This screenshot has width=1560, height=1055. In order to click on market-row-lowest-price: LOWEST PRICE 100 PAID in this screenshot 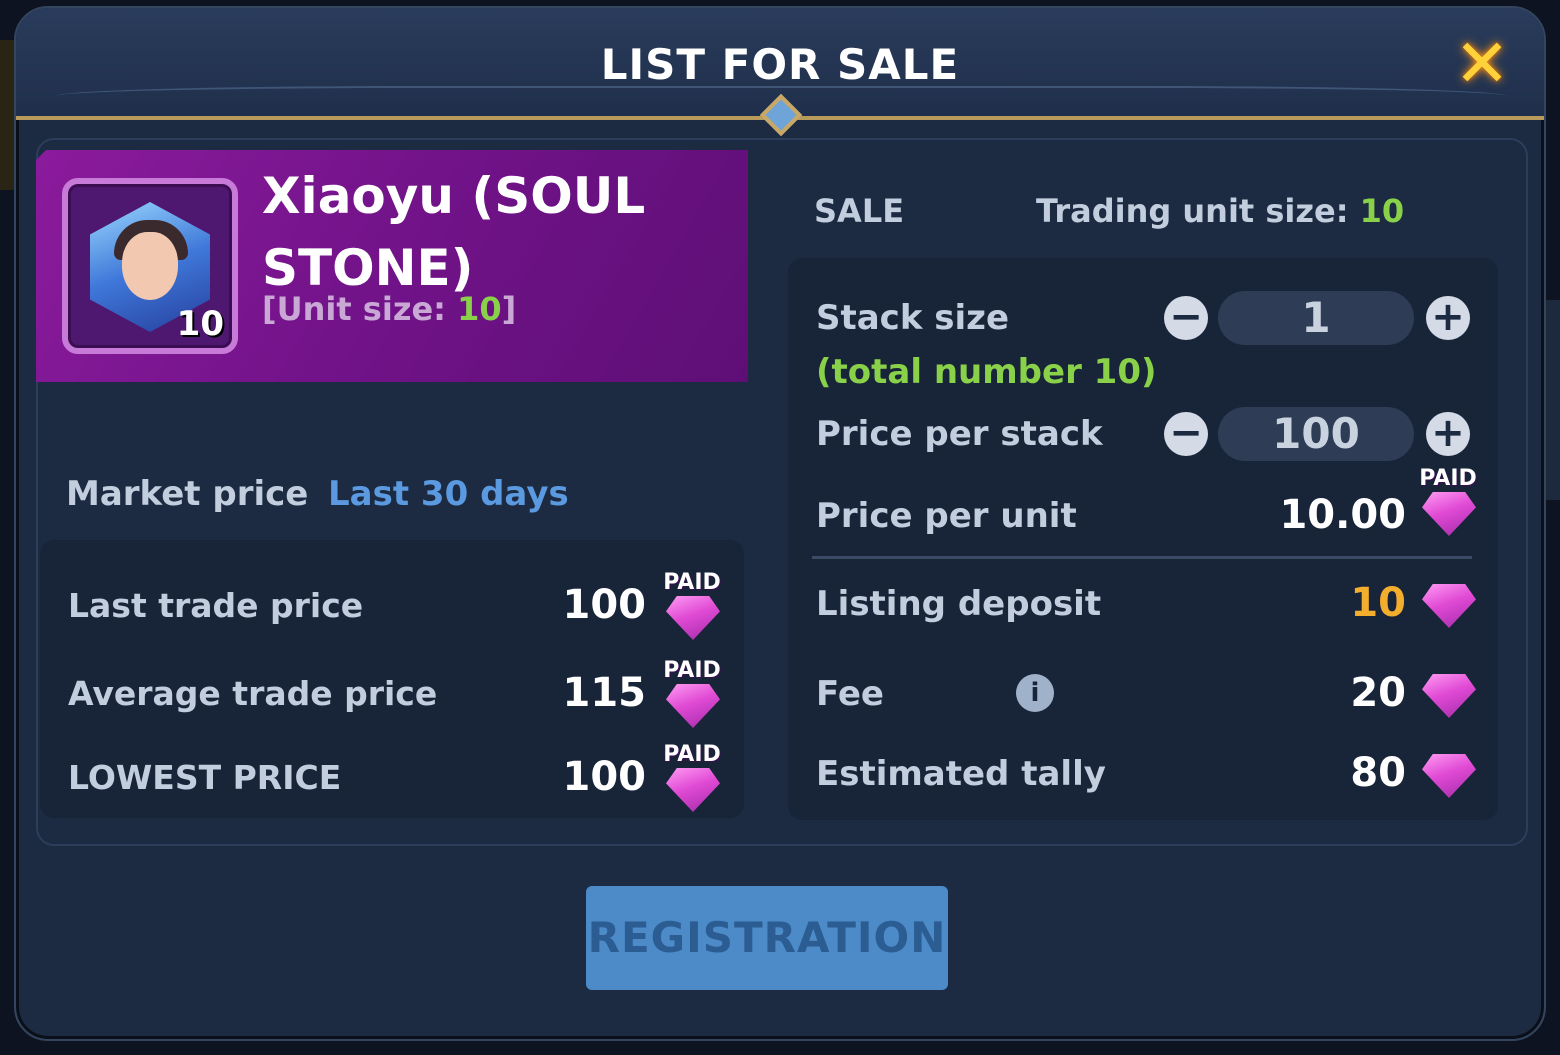, I will do `click(392, 777)`.